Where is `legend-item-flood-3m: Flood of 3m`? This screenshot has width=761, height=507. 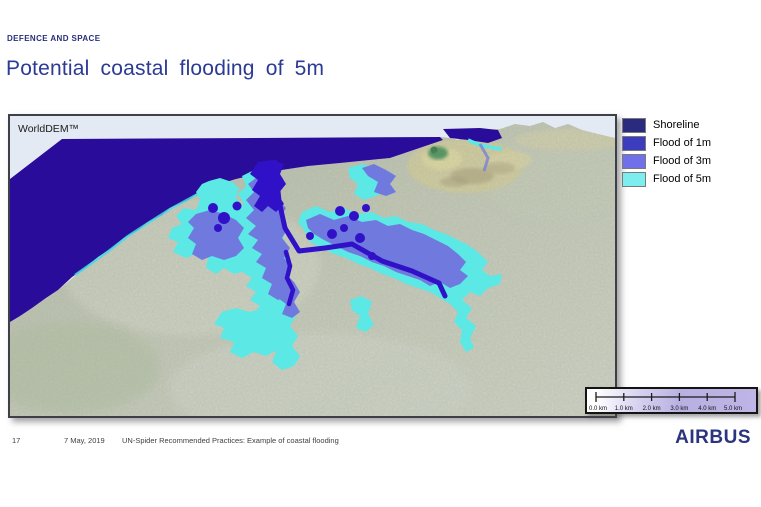 legend-item-flood-3m: Flood of 3m is located at coordinates (666, 161).